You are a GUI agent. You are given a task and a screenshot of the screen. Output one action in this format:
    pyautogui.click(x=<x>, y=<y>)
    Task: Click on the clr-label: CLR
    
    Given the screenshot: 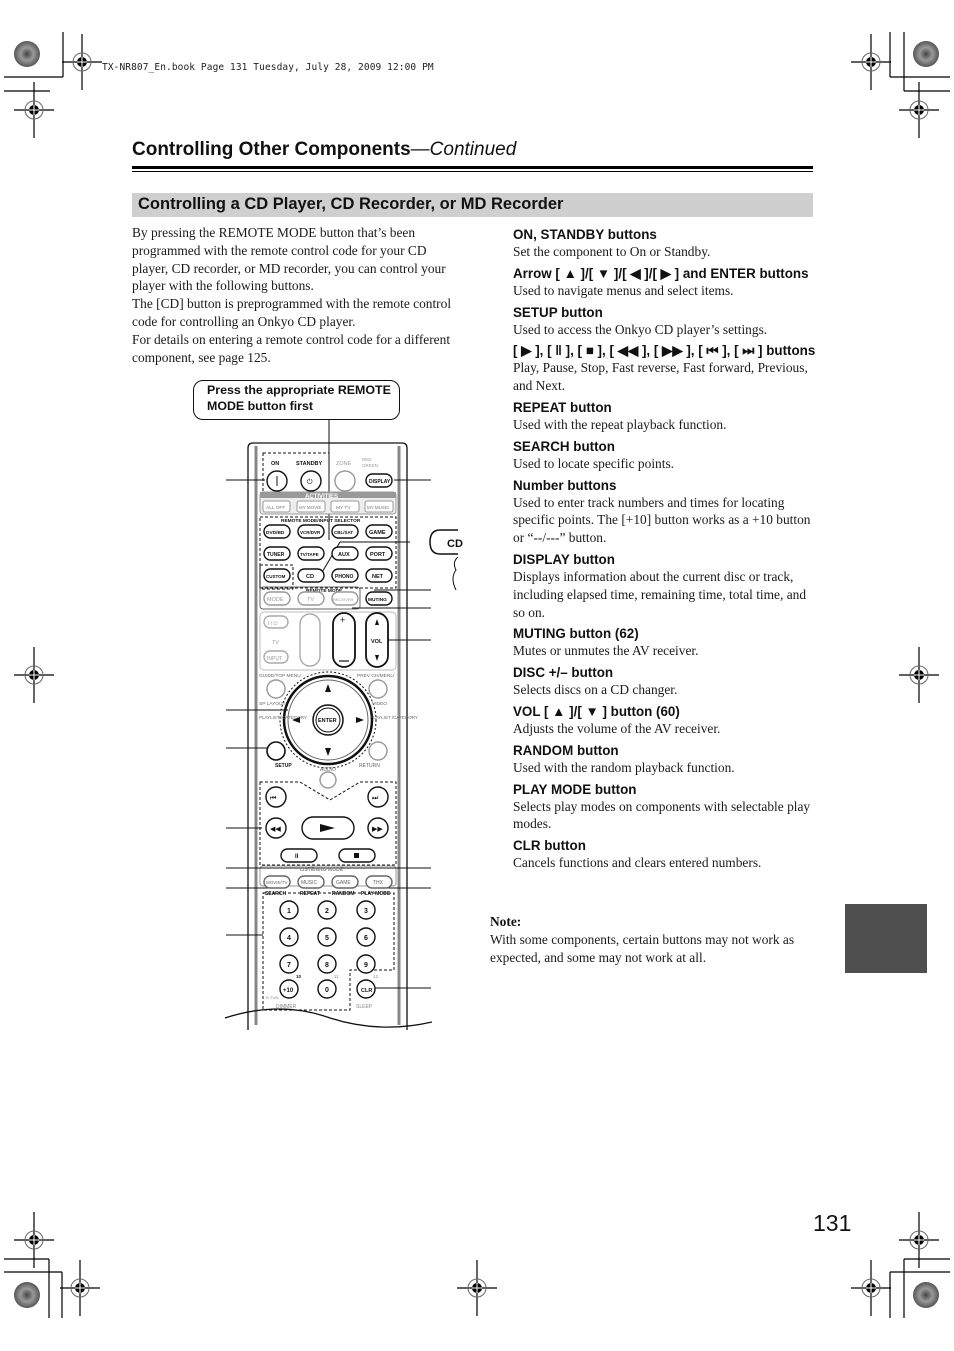 What is the action you would take?
    pyautogui.click(x=366, y=991)
    